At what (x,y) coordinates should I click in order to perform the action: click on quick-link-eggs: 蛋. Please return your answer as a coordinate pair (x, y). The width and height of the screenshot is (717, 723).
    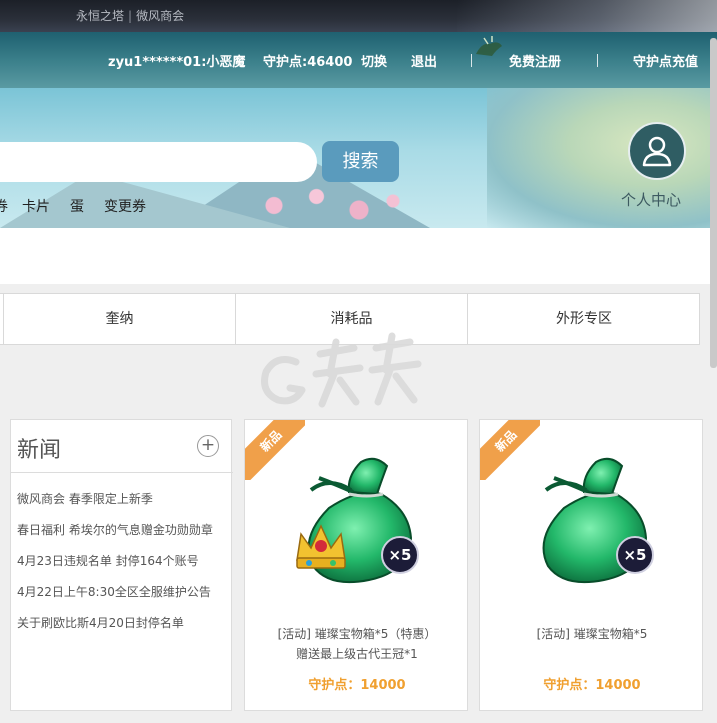
    Looking at the image, I should click on (77, 206).